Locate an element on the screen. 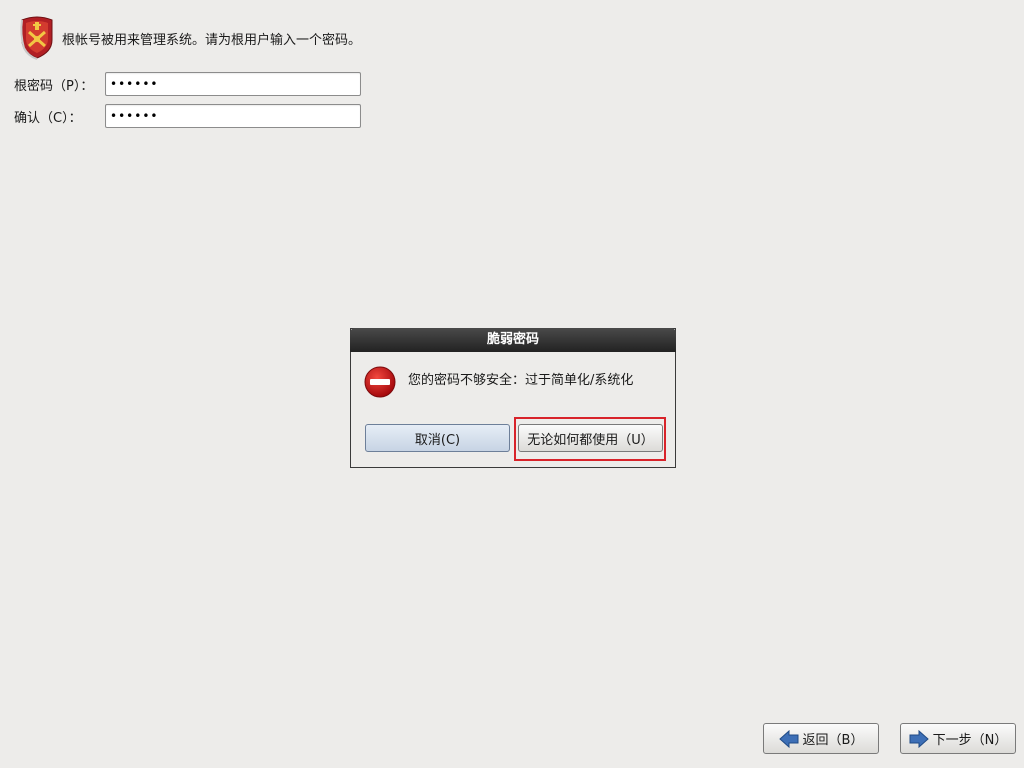 The height and width of the screenshot is (768, 1024). dialog-message: 您的密码不够安全：过于简单化/系统化 is located at coordinates (521, 380).